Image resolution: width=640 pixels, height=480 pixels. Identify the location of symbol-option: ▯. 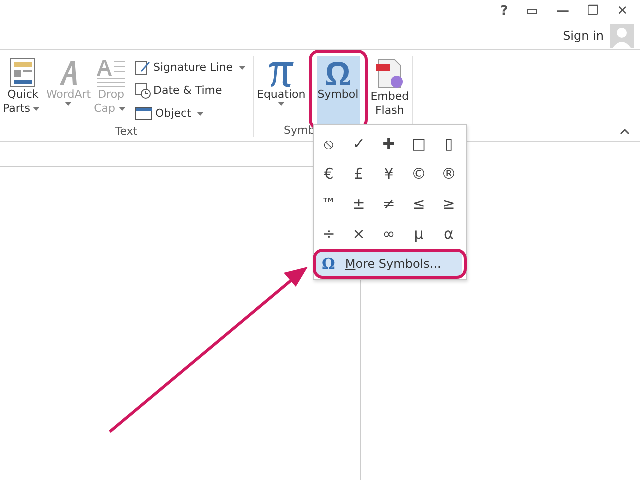
(449, 144).